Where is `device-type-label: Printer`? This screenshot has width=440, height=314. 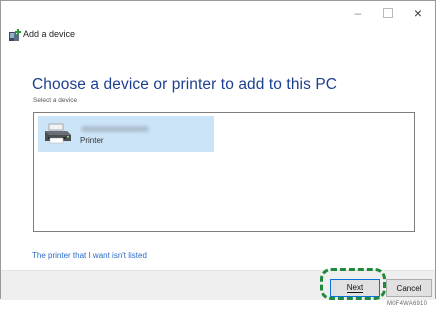
device-type-label: Printer is located at coordinates (92, 140).